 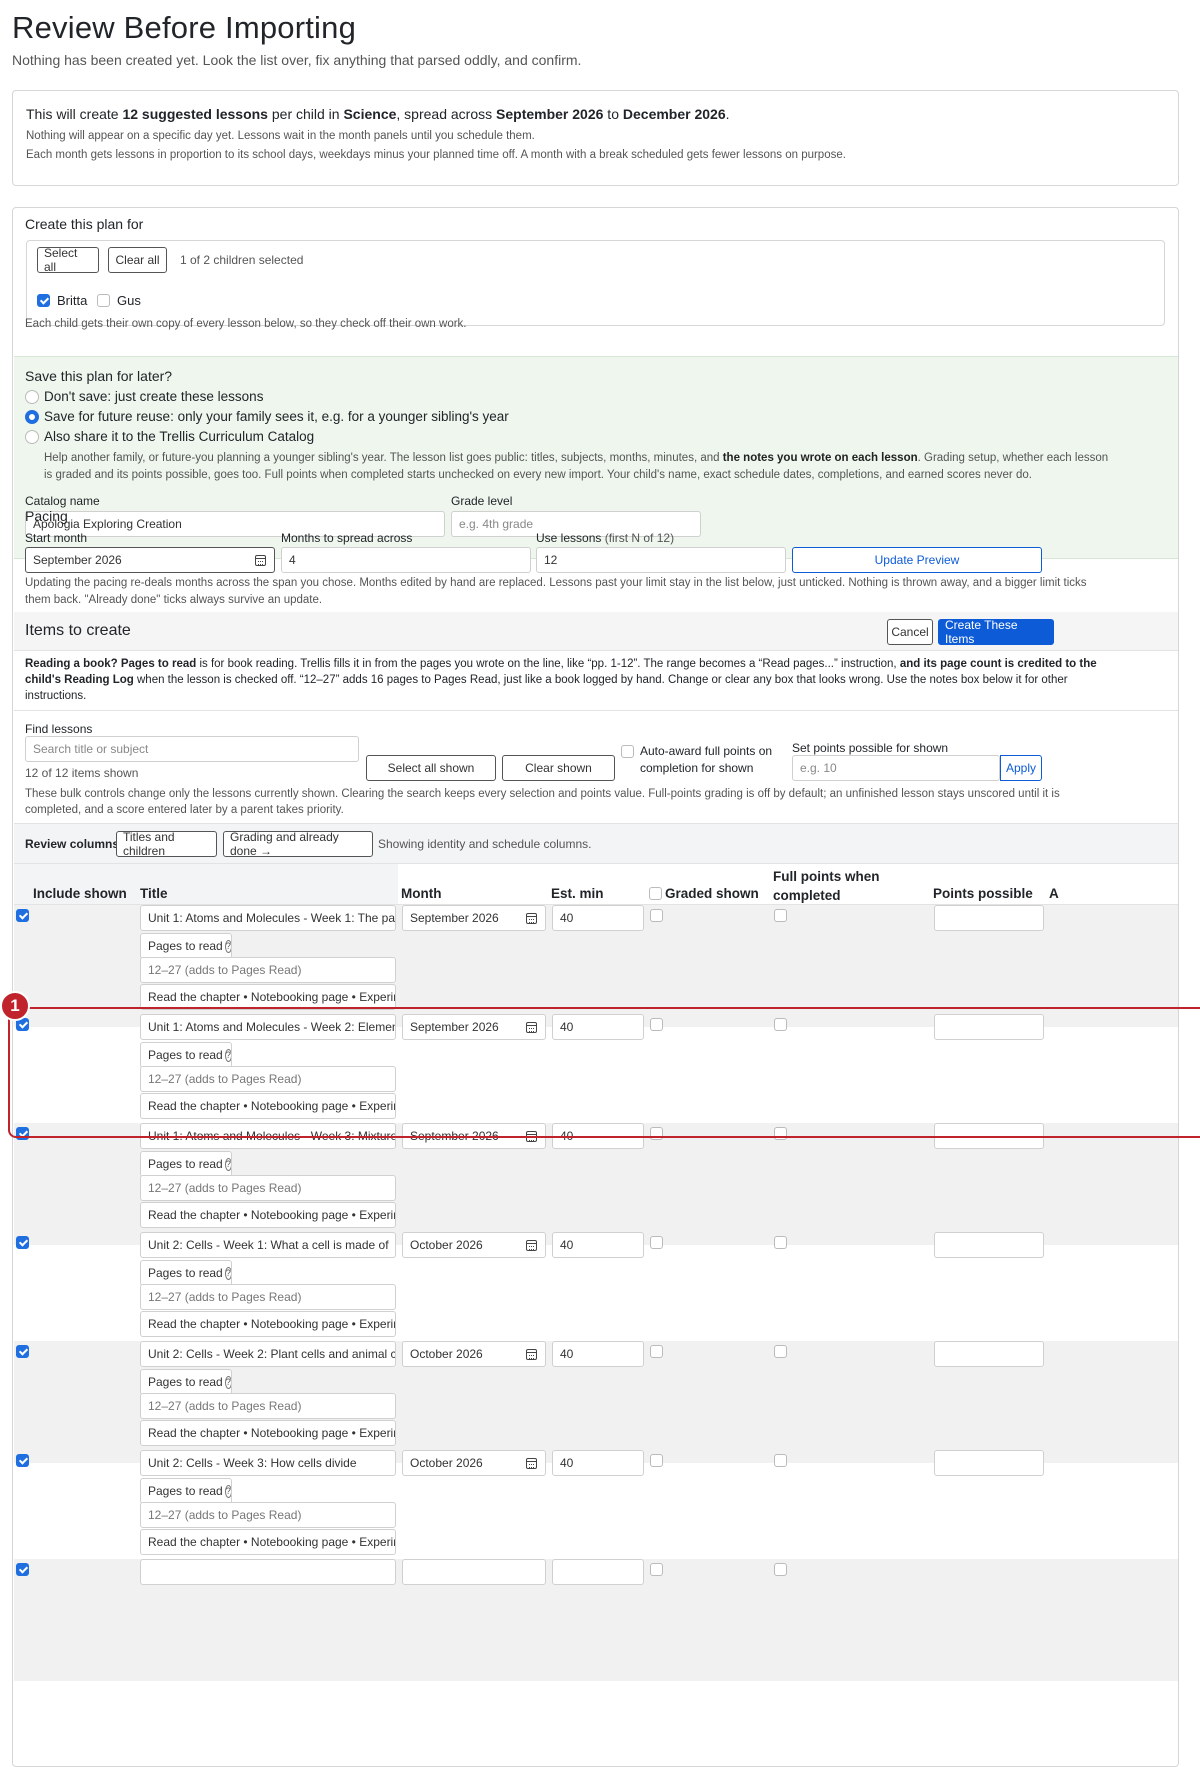 What do you see at coordinates (996, 632) in the screenshot?
I see `create-items-button: Create These Items` at bounding box center [996, 632].